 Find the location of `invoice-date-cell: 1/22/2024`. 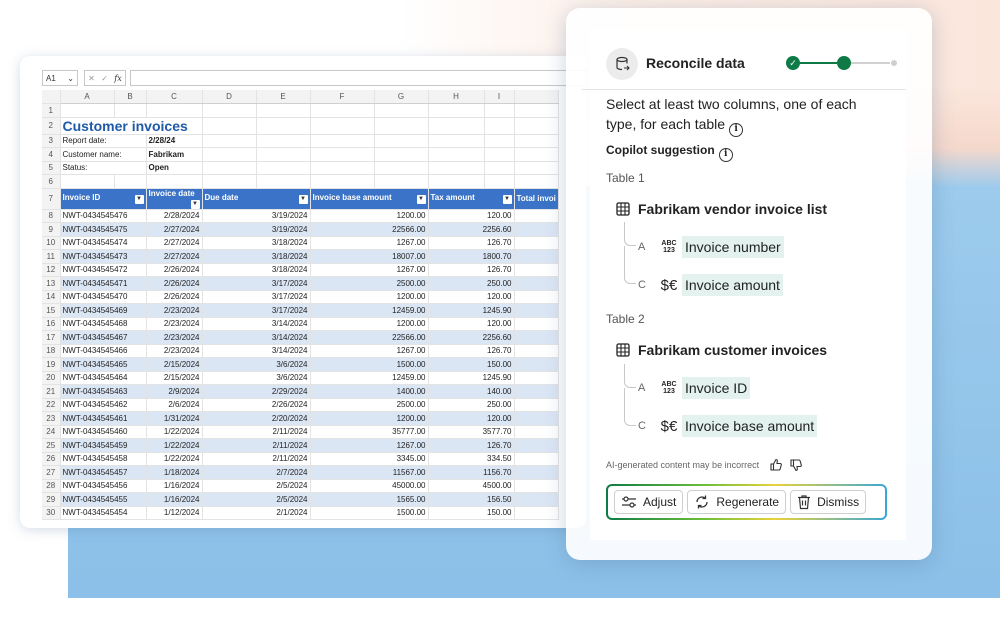

invoice-date-cell: 1/22/2024 is located at coordinates (174, 445).